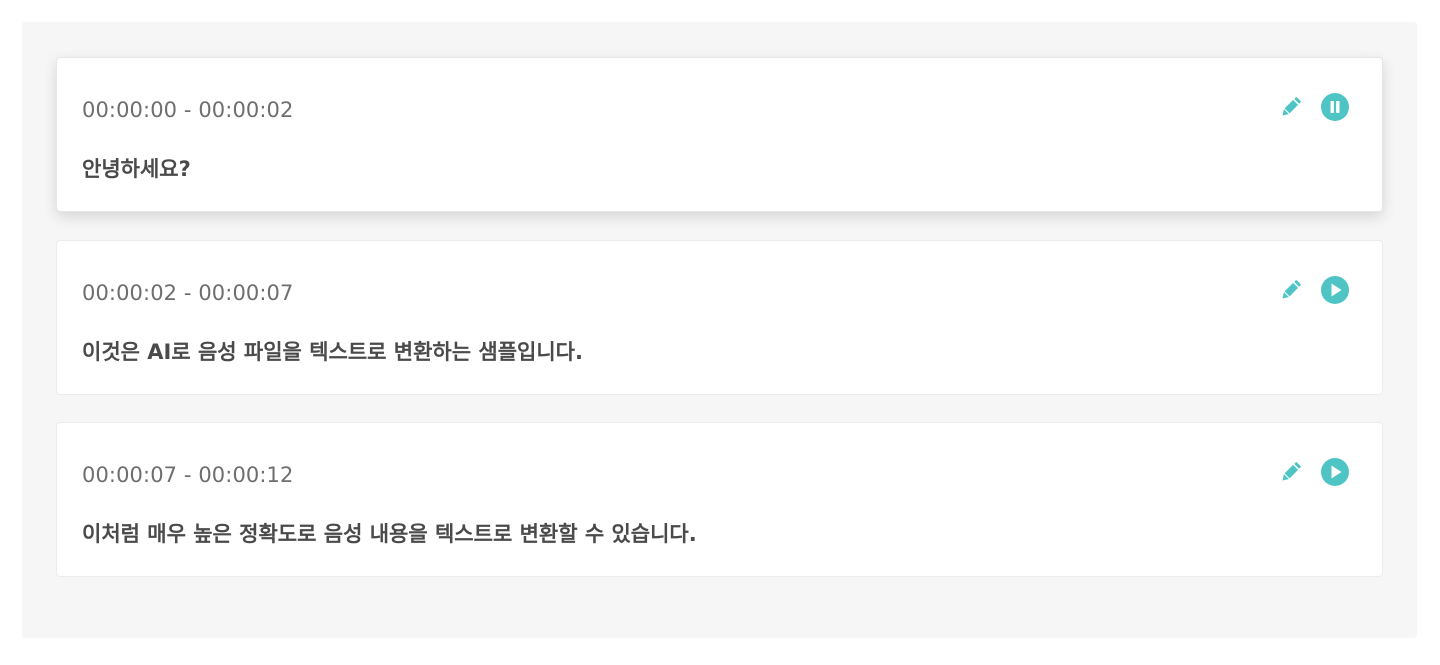  I want to click on segment-text: 안녕하세요?, so click(136, 169).